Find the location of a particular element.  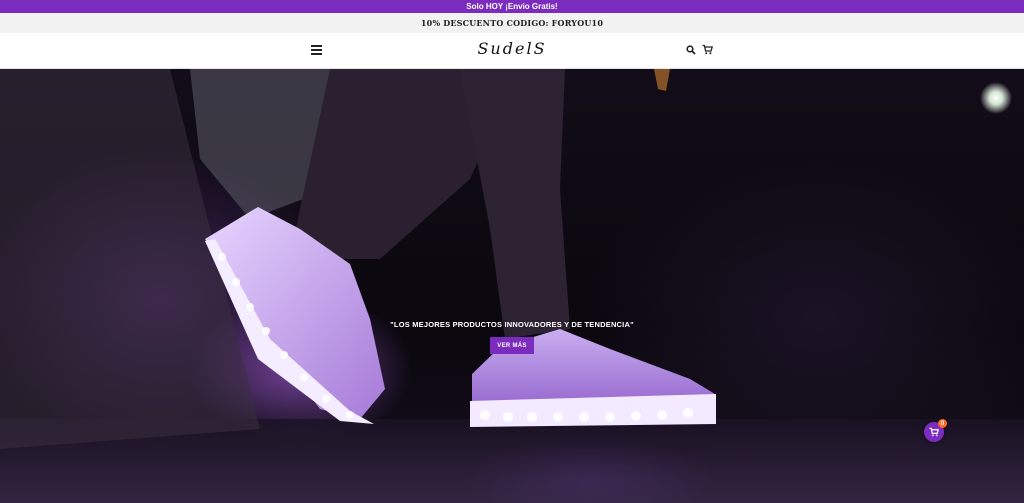

cart-count-badge: 0 is located at coordinates (942, 423).